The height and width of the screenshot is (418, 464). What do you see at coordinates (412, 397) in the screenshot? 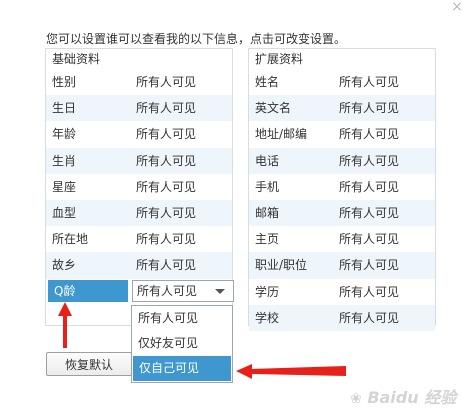
I see `watermark-text: Baidu 经验` at bounding box center [412, 397].